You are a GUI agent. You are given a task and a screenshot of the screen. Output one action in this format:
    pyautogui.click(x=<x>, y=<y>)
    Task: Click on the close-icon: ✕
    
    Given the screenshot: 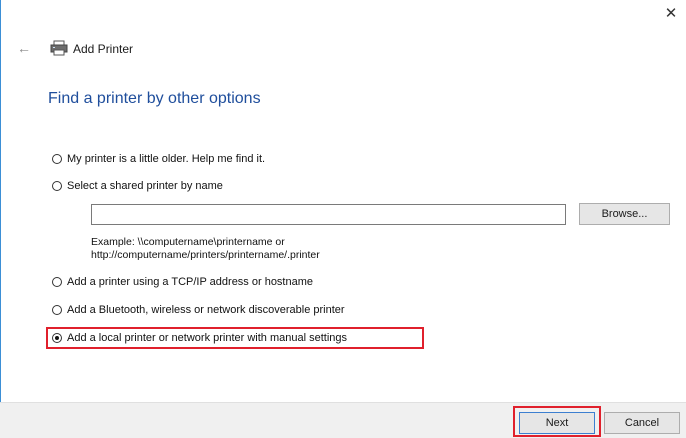 What is the action you would take?
    pyautogui.click(x=671, y=13)
    